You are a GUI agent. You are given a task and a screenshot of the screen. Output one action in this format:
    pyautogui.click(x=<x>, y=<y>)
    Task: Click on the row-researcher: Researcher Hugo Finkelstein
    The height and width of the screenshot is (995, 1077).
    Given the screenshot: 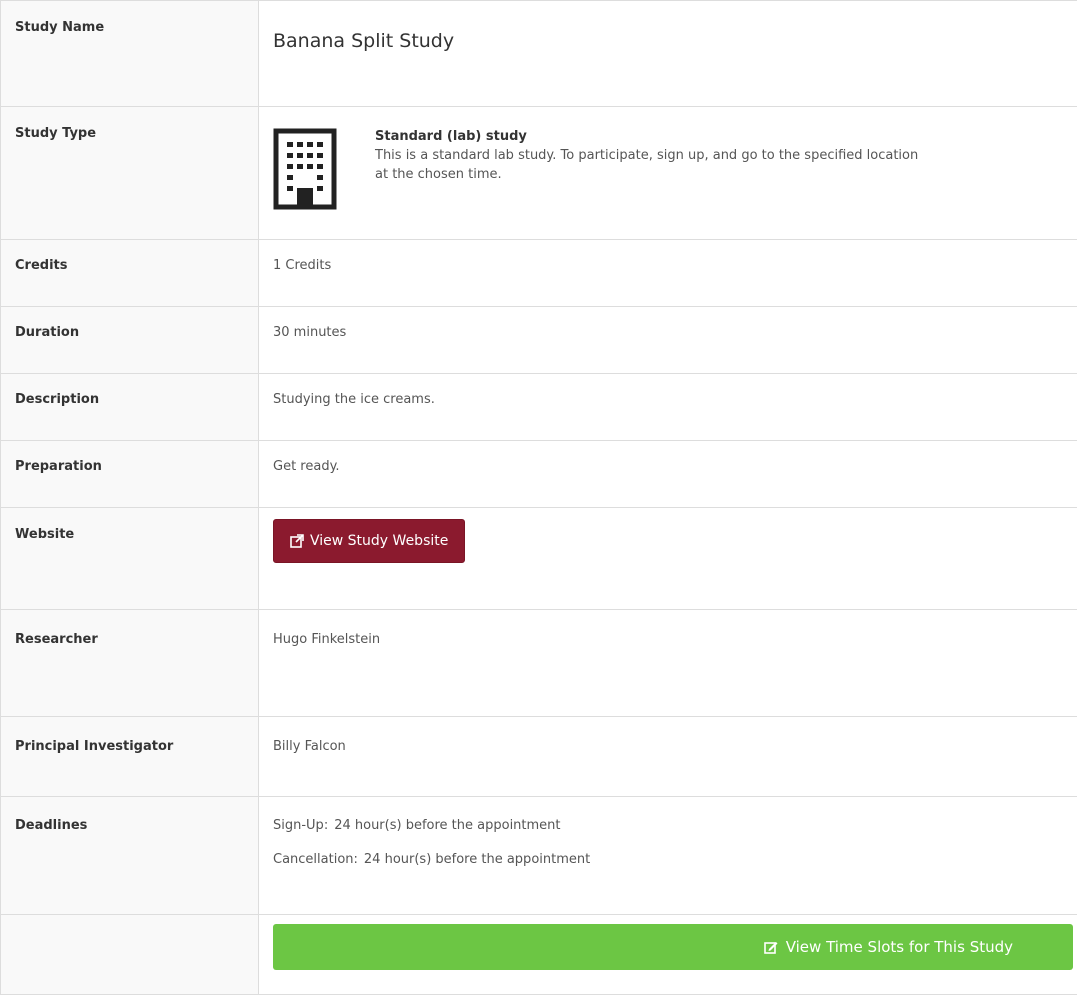 What is the action you would take?
    pyautogui.click(x=539, y=663)
    